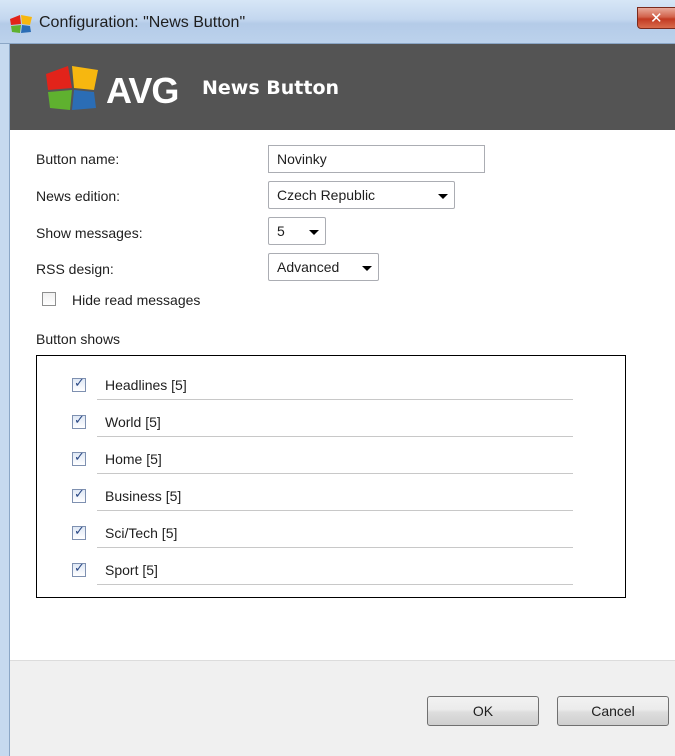 Image resolution: width=675 pixels, height=756 pixels. What do you see at coordinates (322, 534) in the screenshot?
I see `list-item: ✓ Sci/Tech [5]` at bounding box center [322, 534].